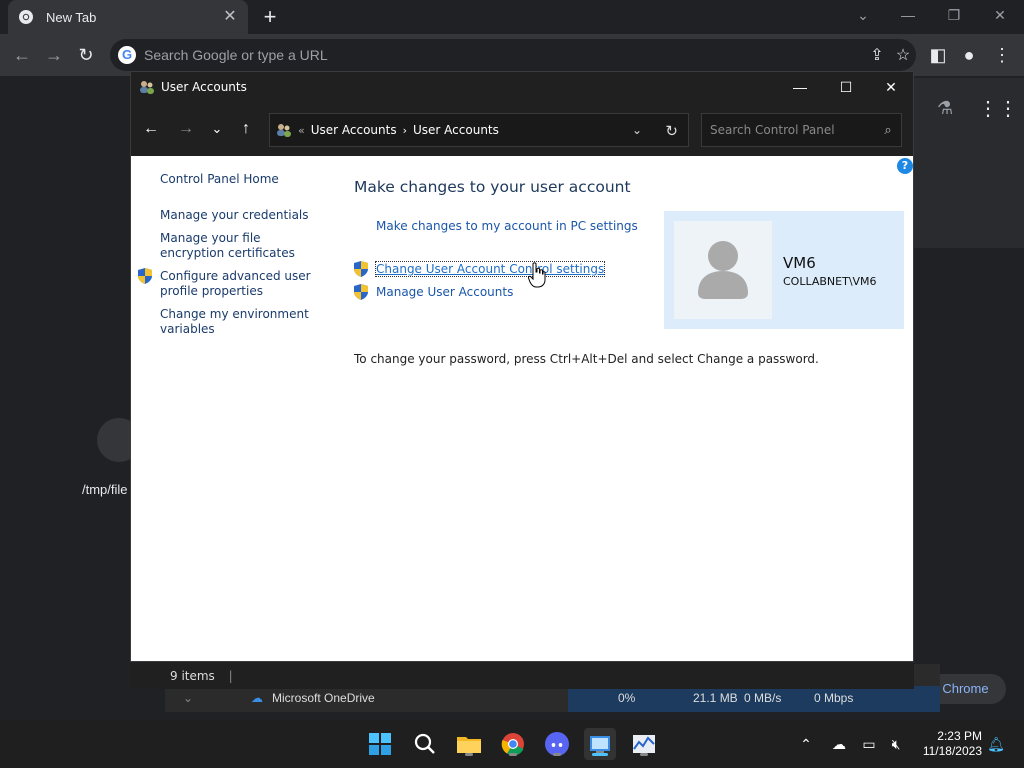 Image resolution: width=1024 pixels, height=768 pixels. I want to click on forward-arrow-icon: →, so click(186, 129).